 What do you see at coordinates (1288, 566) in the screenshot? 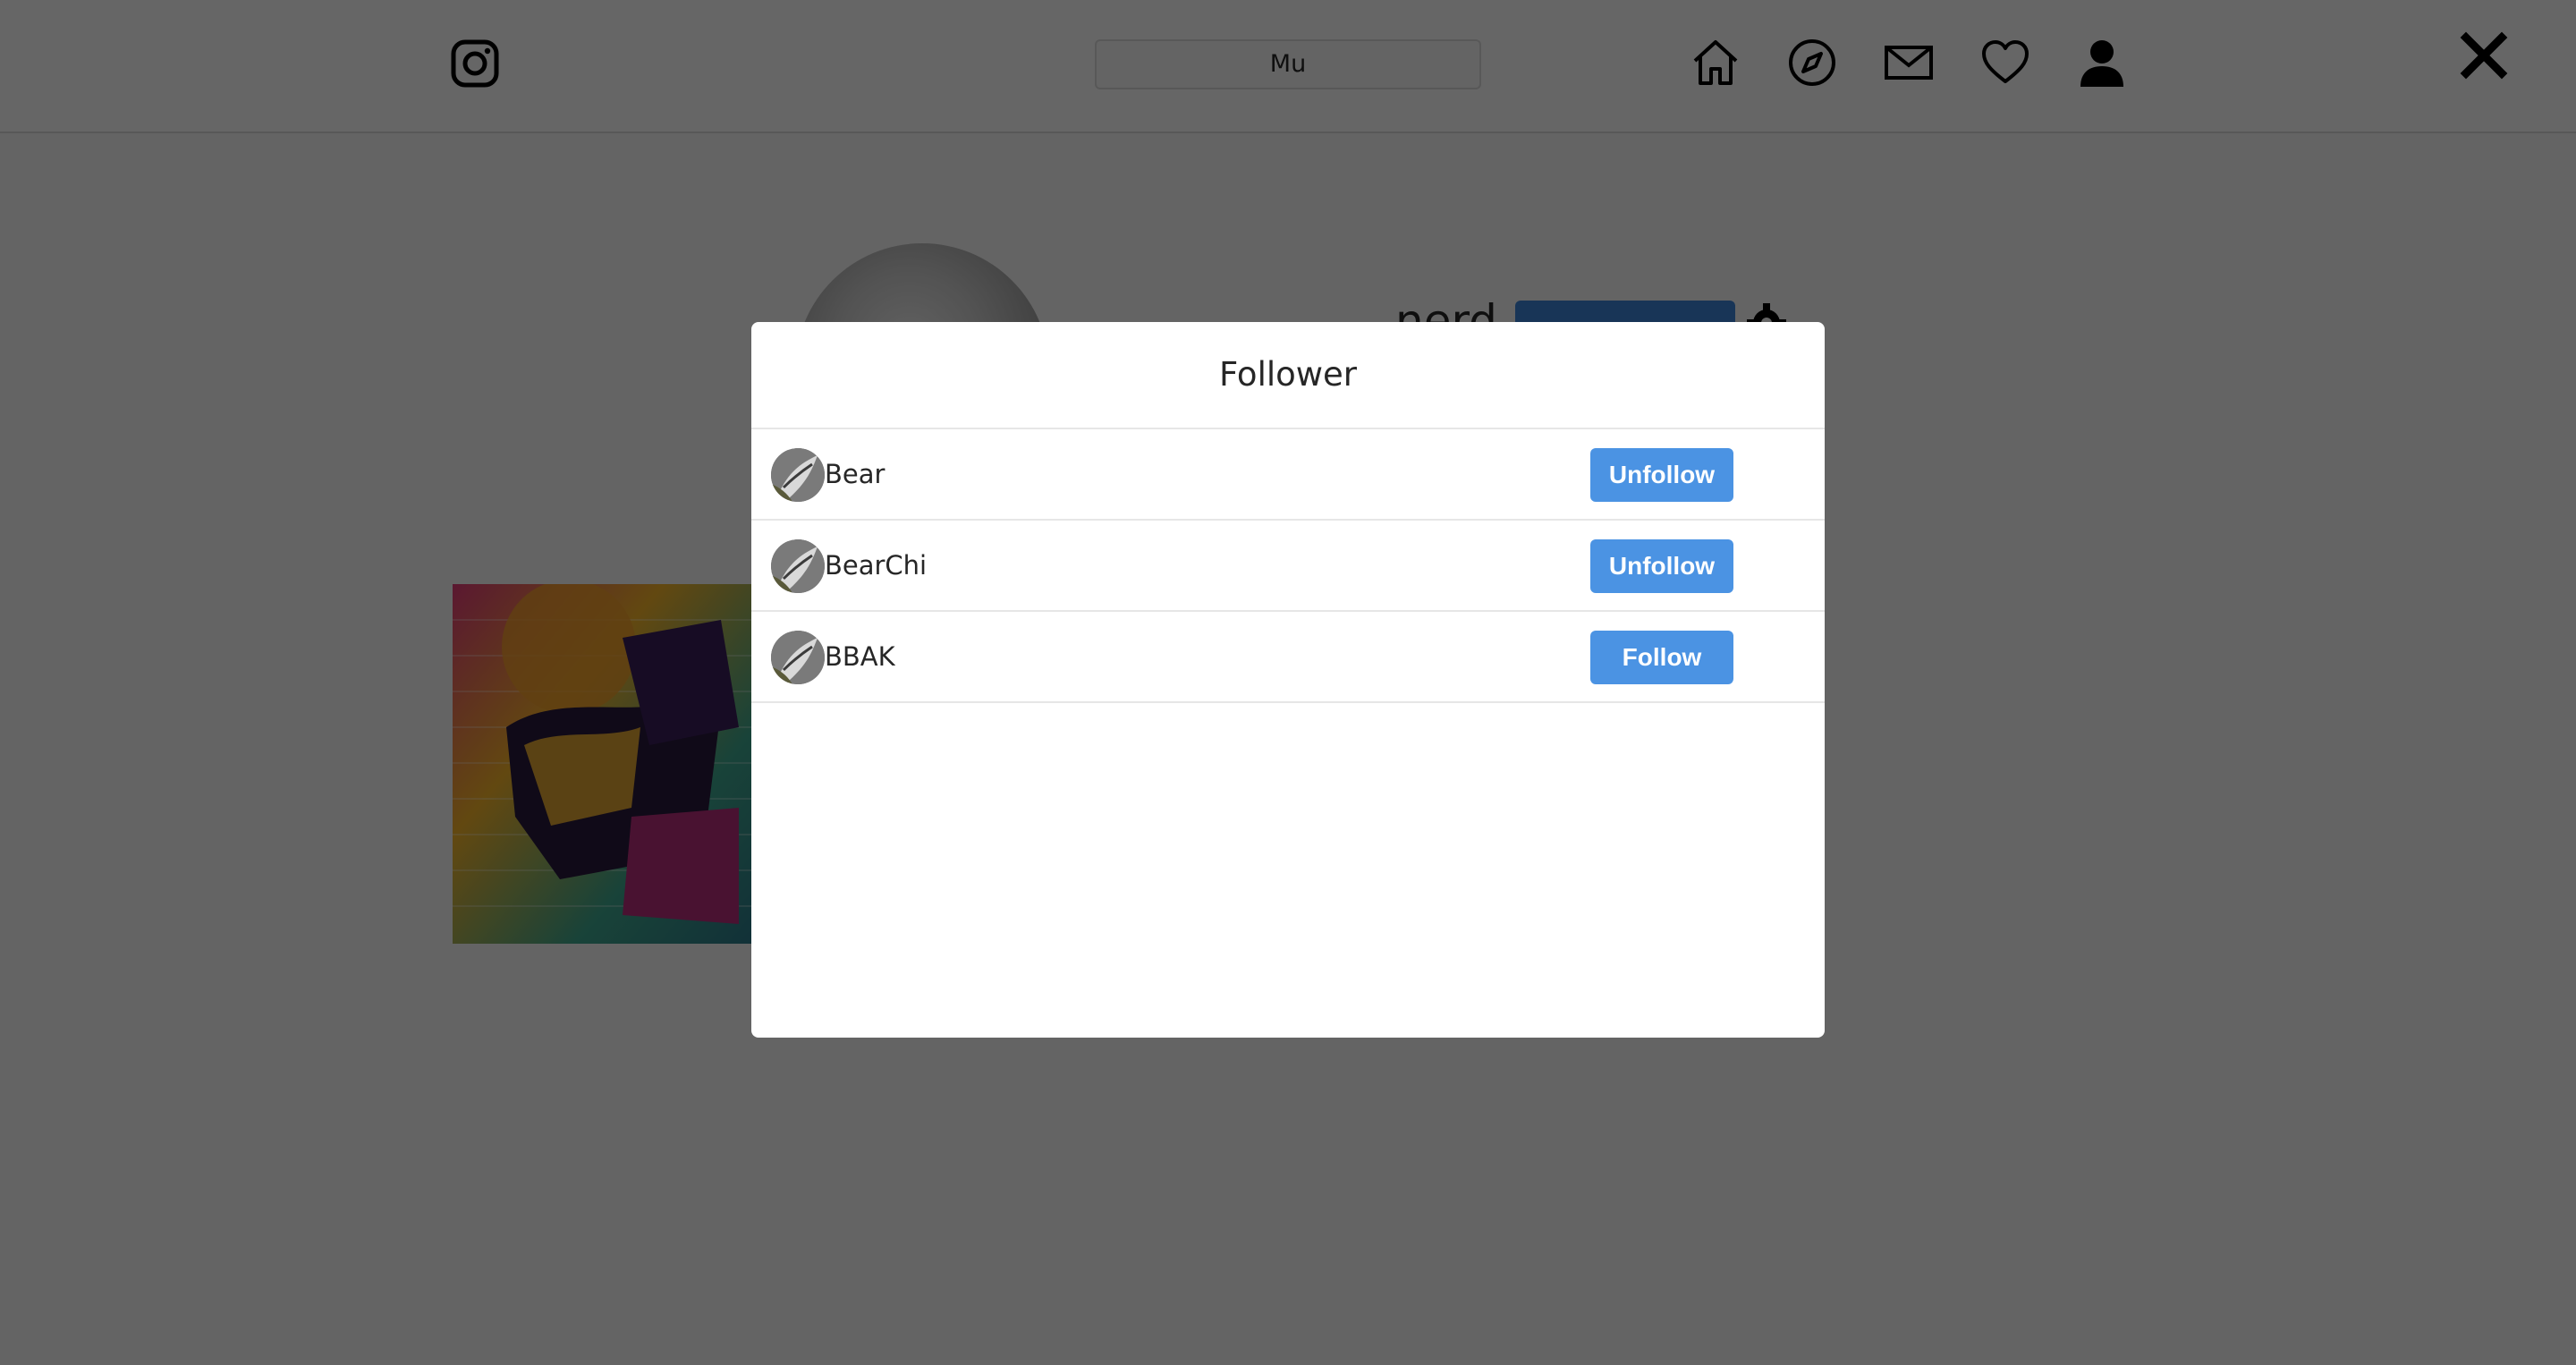
I see `follower-row: BearChi Unfollow` at bounding box center [1288, 566].